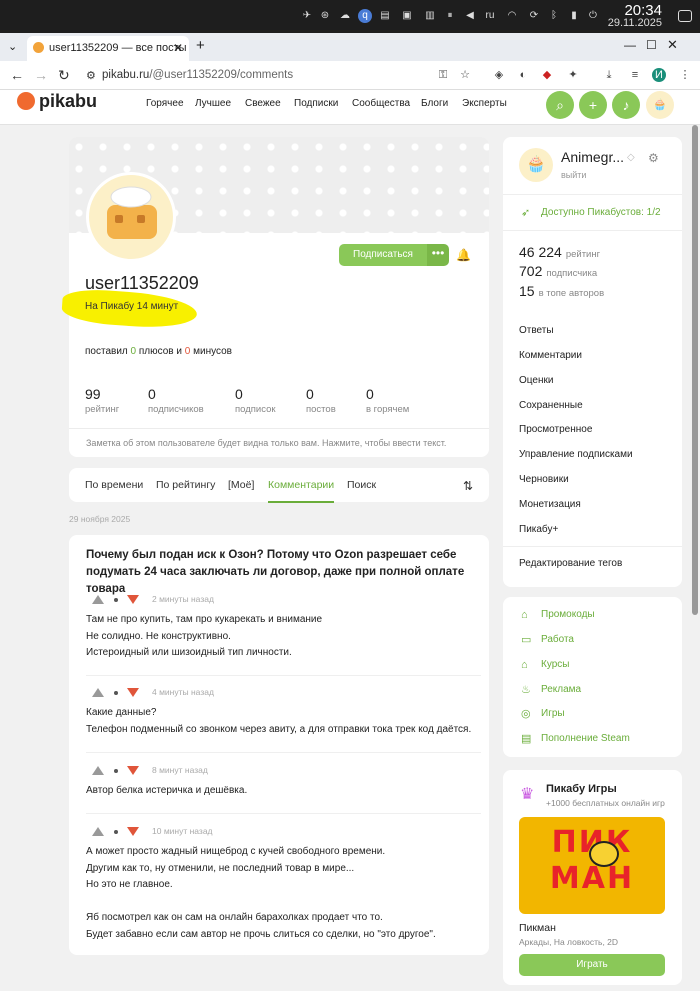  I want to click on extensions-puzzle-icon: ✦, so click(573, 75).